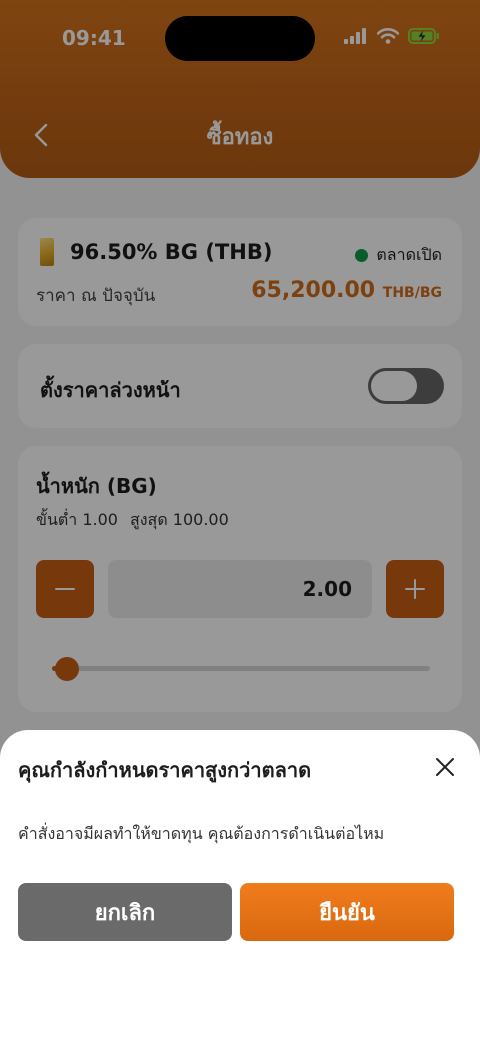  What do you see at coordinates (165, 770) in the screenshot?
I see `dialog-title: คุณกำลังกำหนดราคาสูงกว่าตลาด` at bounding box center [165, 770].